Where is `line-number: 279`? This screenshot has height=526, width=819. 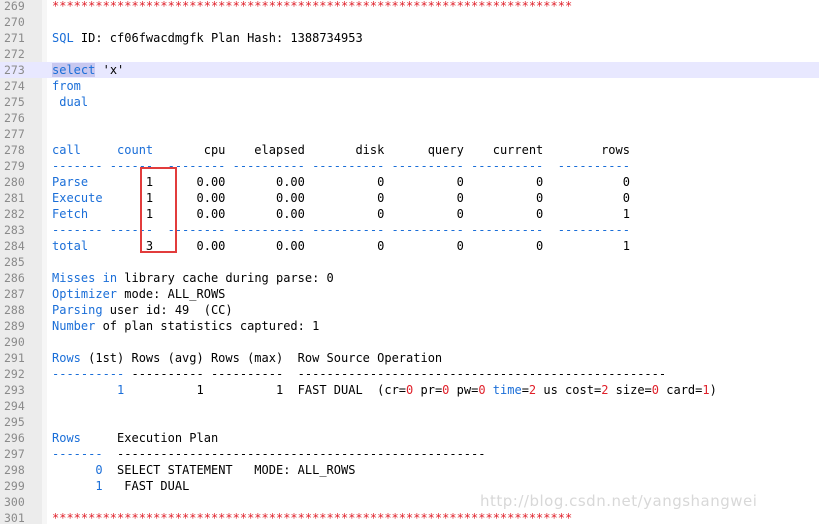 line-number: 279 is located at coordinates (14, 166).